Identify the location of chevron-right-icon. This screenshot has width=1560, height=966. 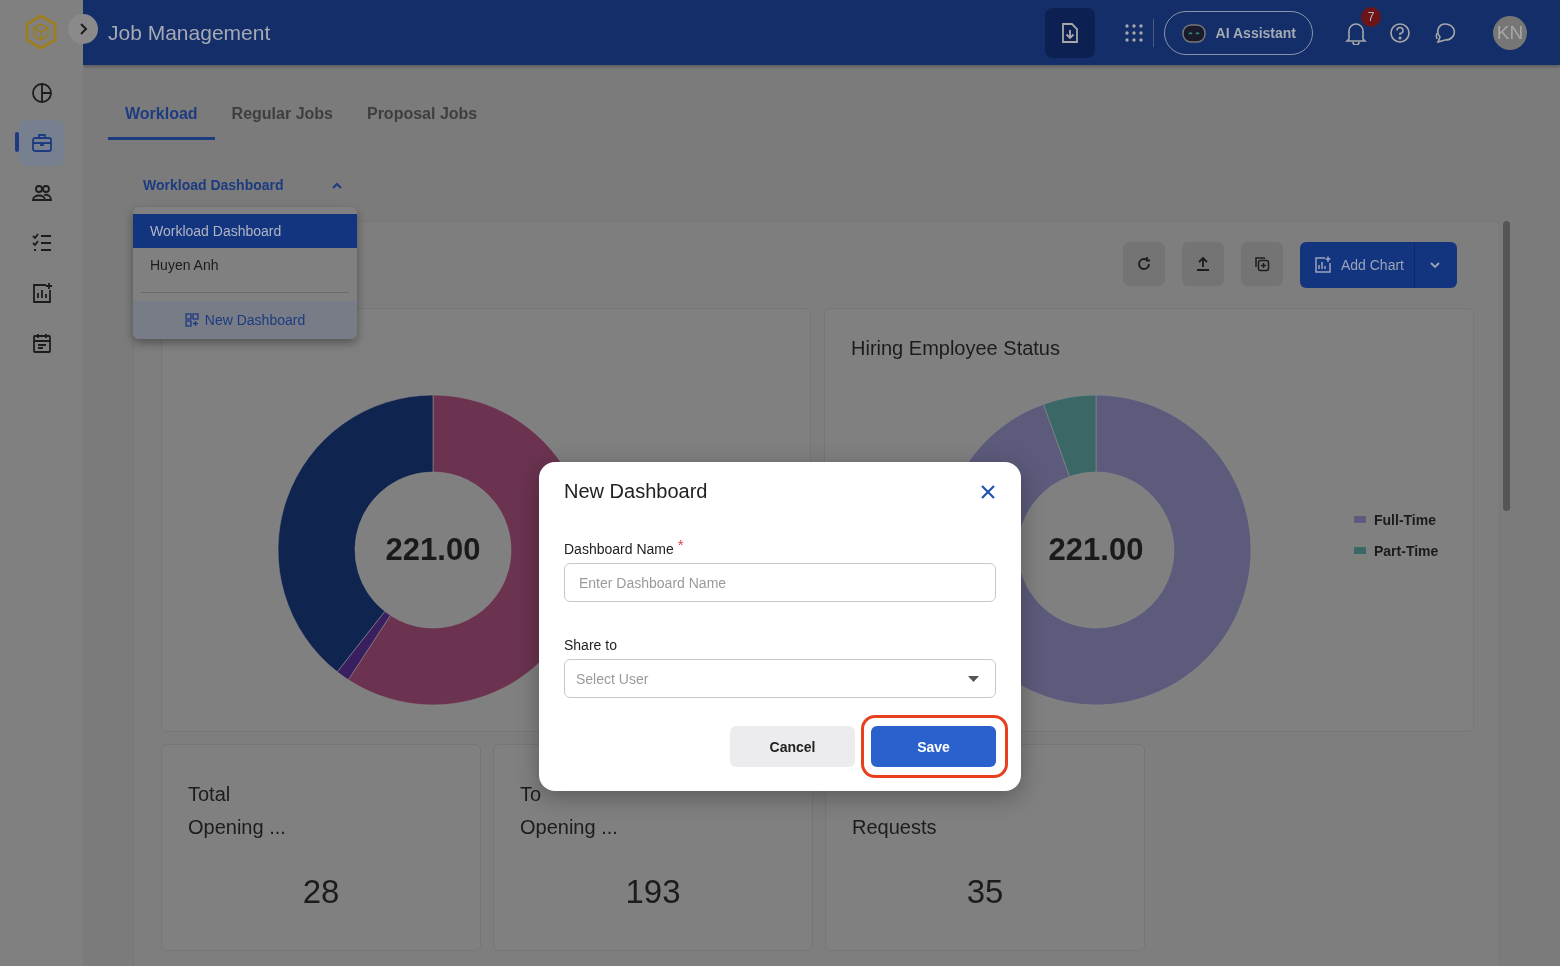
(83, 29).